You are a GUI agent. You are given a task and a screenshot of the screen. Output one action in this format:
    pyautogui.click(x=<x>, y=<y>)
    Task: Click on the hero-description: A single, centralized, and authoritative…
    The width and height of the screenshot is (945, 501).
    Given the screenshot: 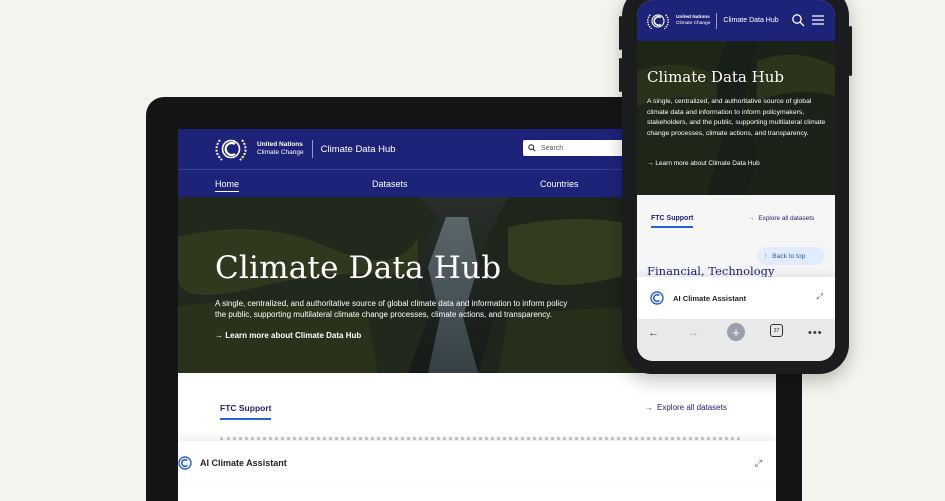 What is the action you would take?
    pyautogui.click(x=450, y=309)
    